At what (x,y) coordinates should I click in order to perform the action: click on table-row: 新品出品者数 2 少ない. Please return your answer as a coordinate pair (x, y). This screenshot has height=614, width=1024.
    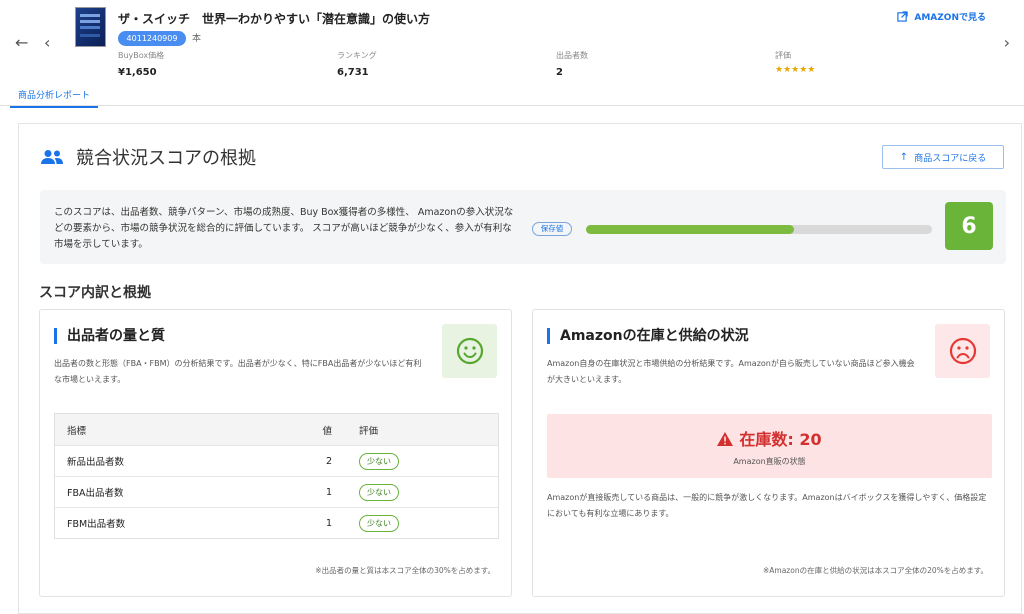
    Looking at the image, I should click on (276, 460).